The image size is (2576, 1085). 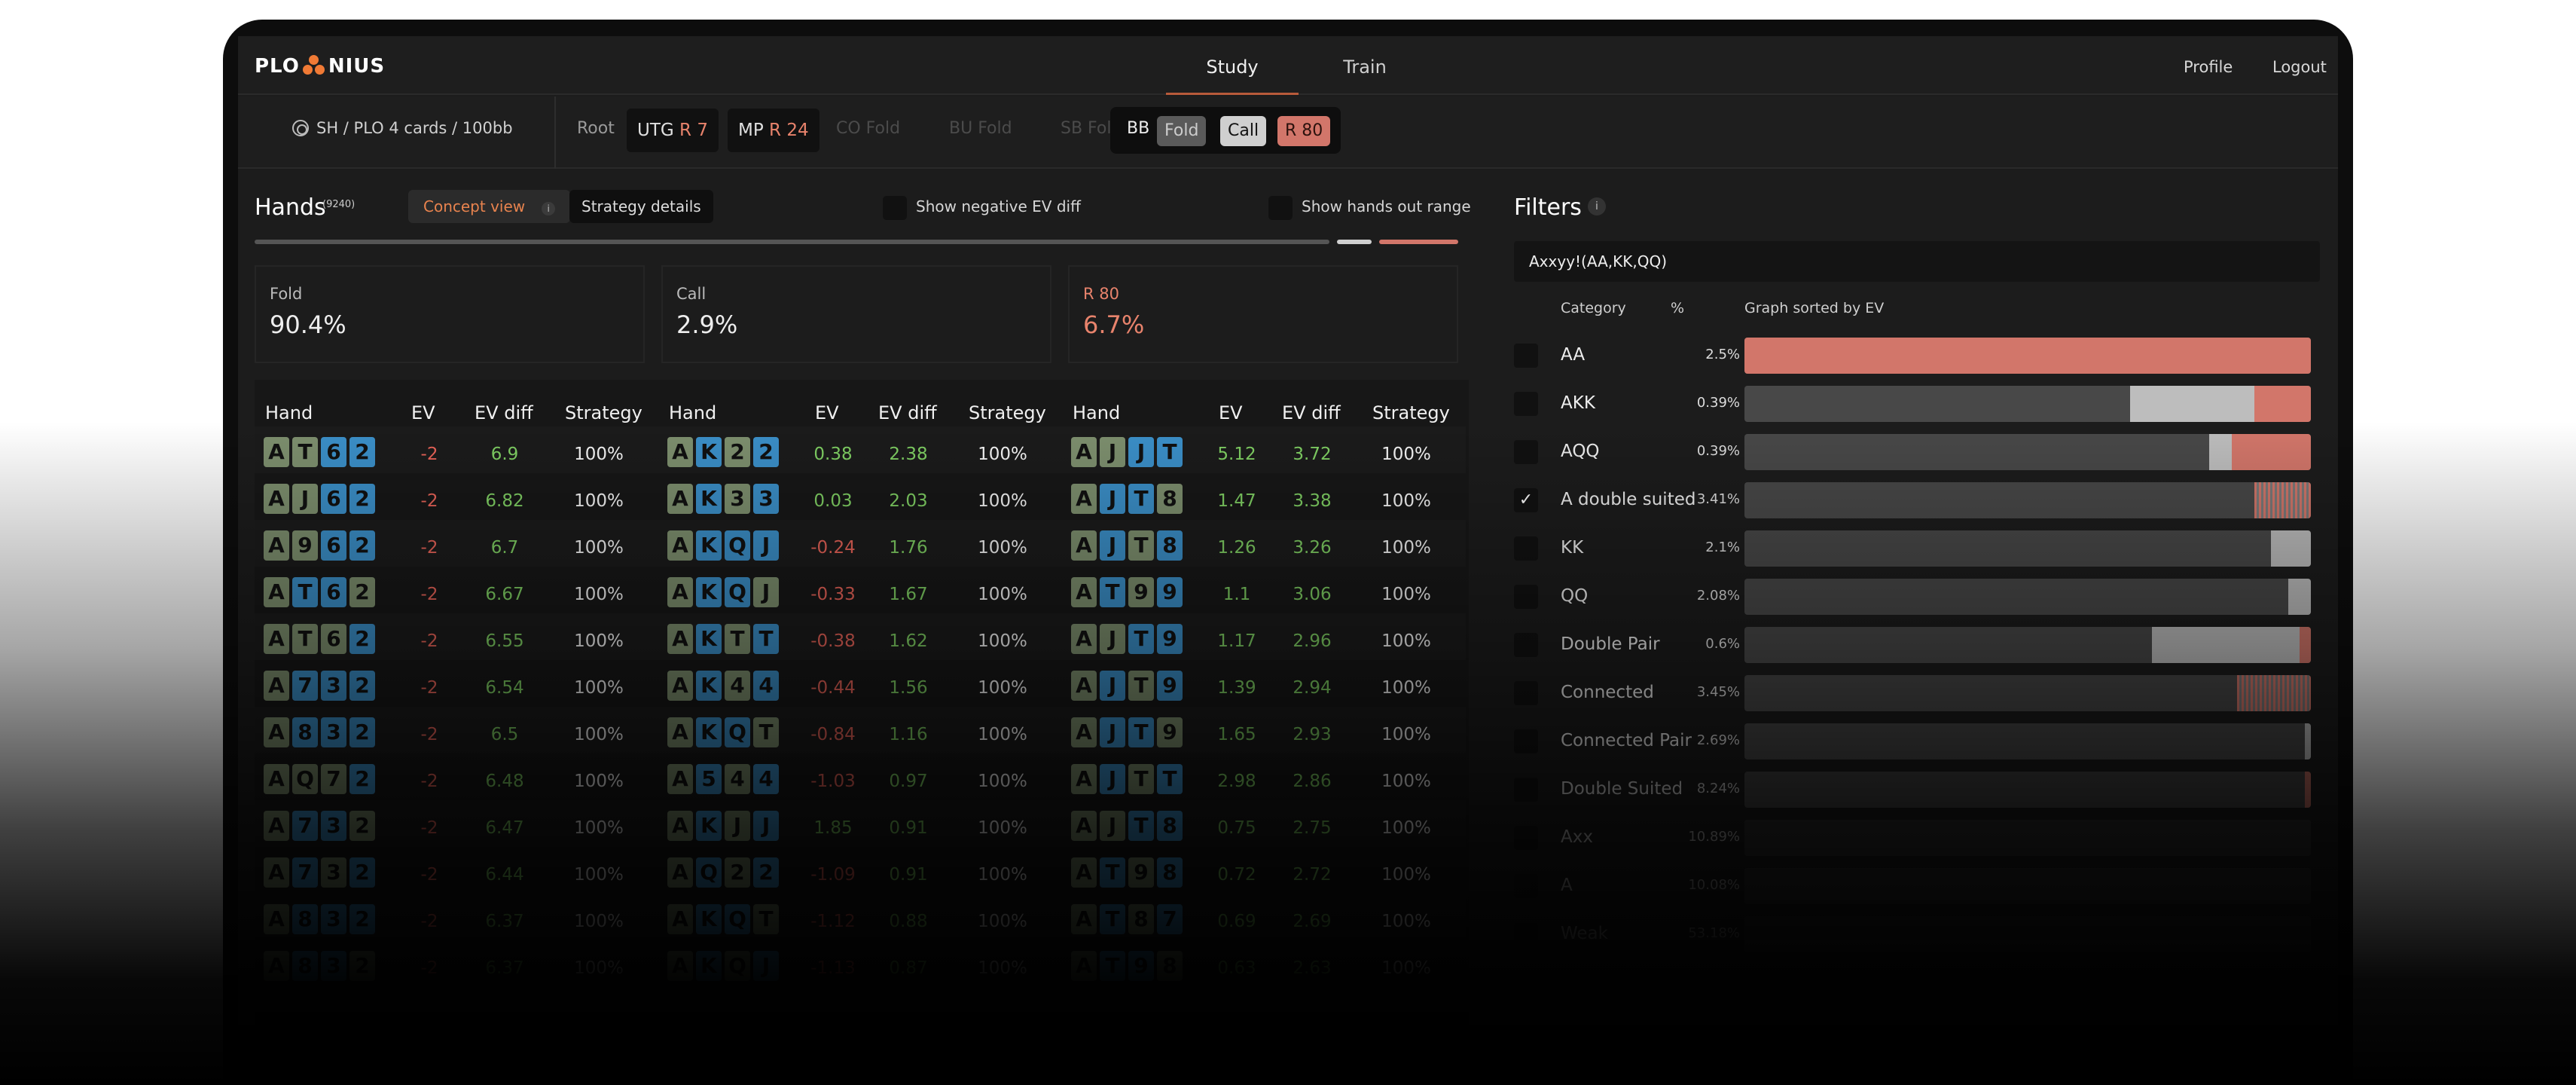 I want to click on filter-row: Axx 10.89%, so click(x=1917, y=838).